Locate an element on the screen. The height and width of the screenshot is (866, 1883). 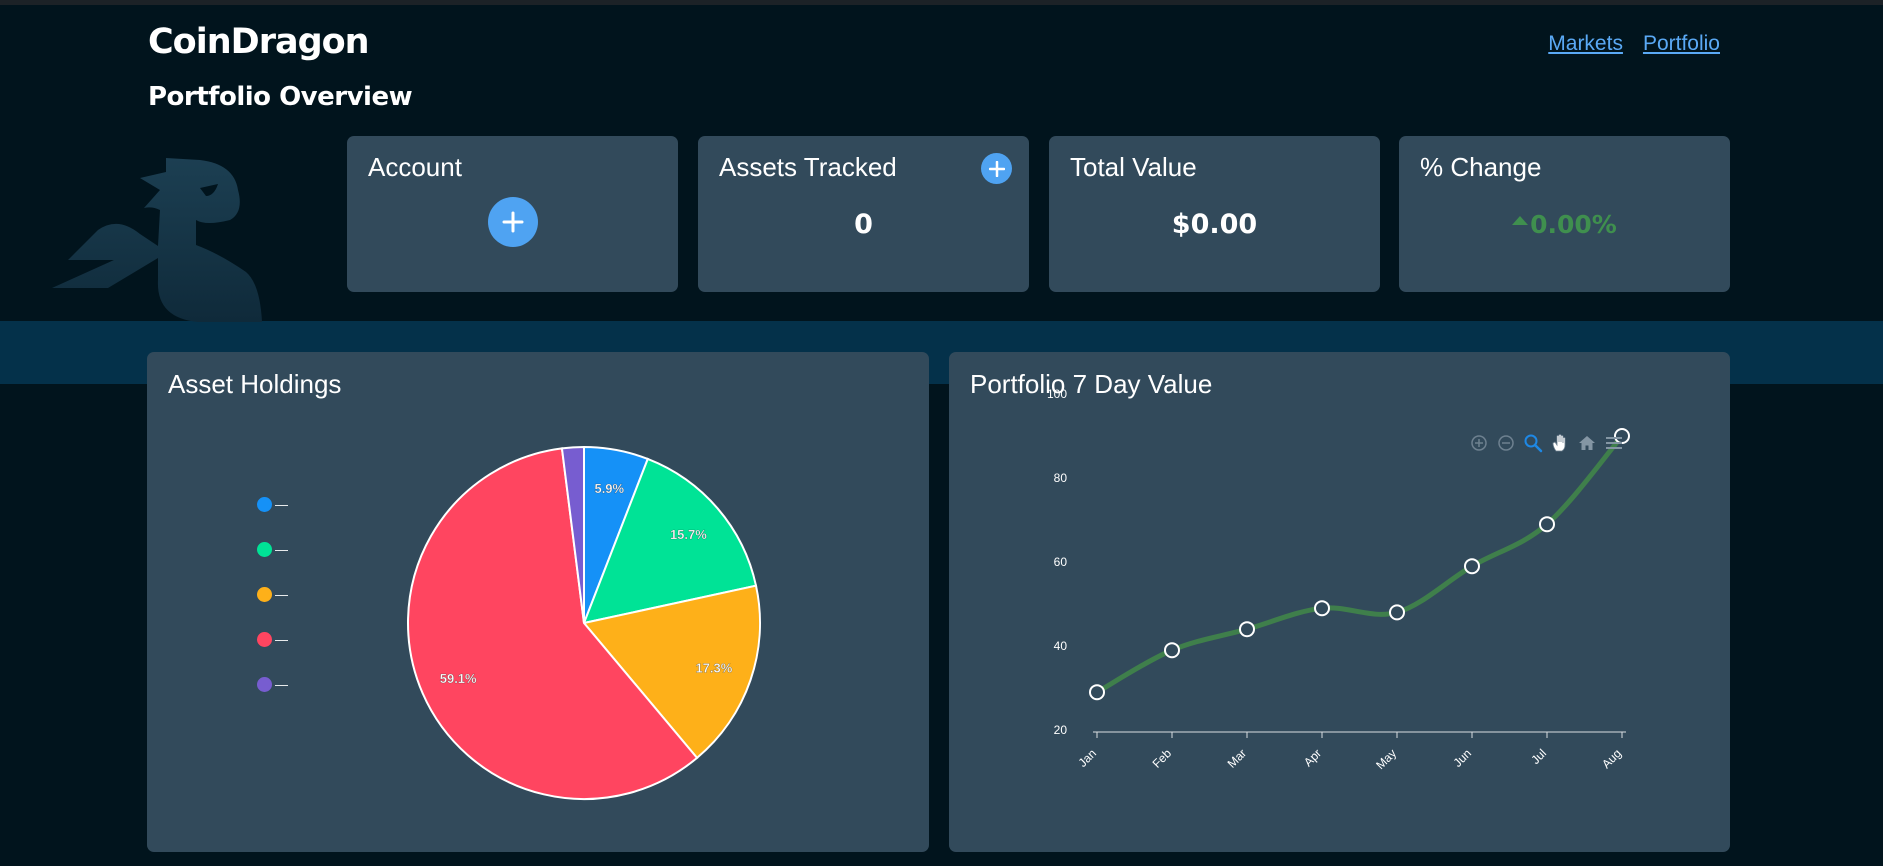
pie-slice-label: 17.3% is located at coordinates (713, 667).